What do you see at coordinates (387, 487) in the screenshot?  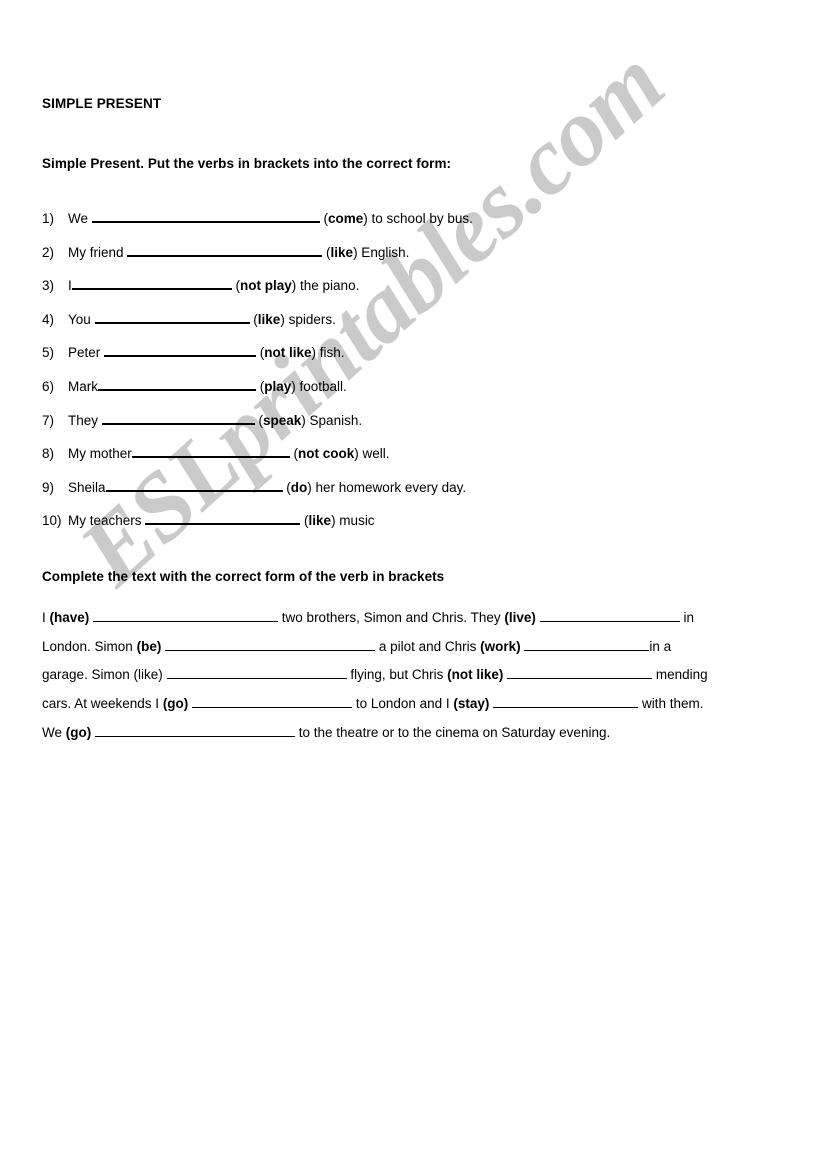 I see `exercise-trailing-text: ) her homework every day.` at bounding box center [387, 487].